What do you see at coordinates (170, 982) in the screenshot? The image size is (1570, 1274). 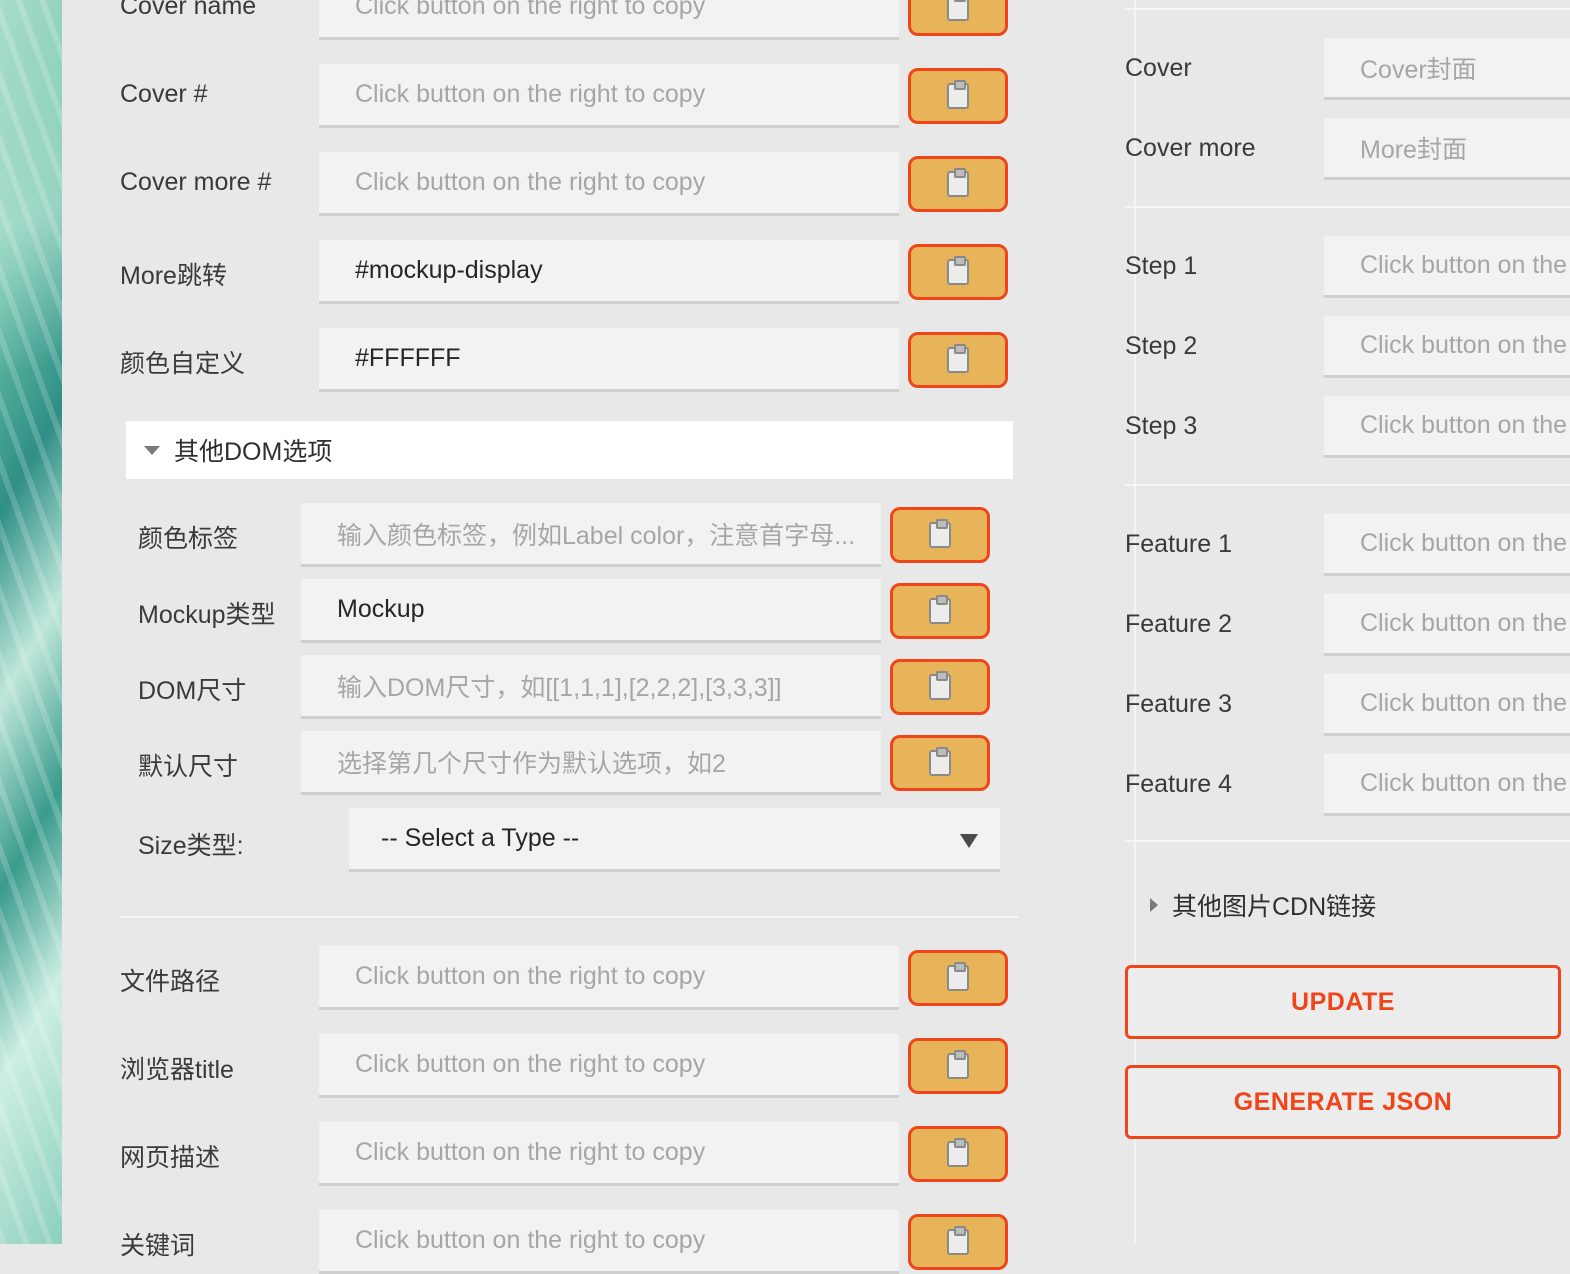 I see `field-label: 文件路径` at bounding box center [170, 982].